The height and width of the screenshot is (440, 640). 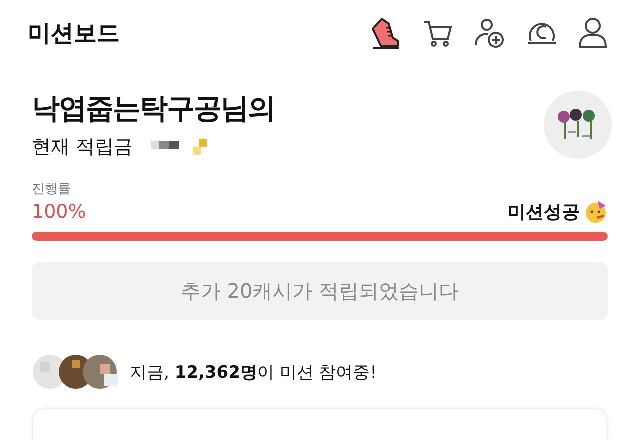 What do you see at coordinates (254, 373) in the screenshot?
I see `participants-text: 지금, 12,362명이 미션 참여중!` at bounding box center [254, 373].